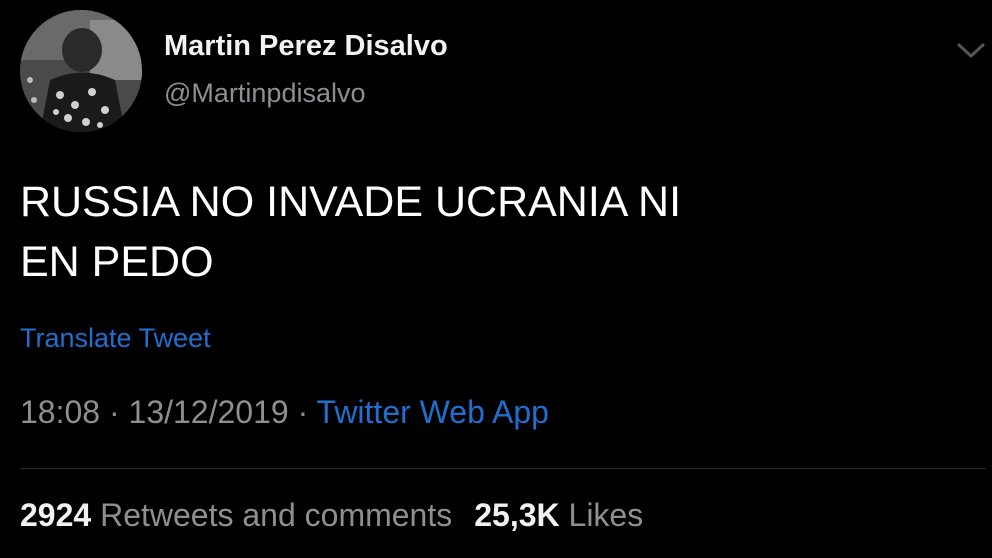  I want to click on likes-stat: 25,3K Likes, so click(558, 515).